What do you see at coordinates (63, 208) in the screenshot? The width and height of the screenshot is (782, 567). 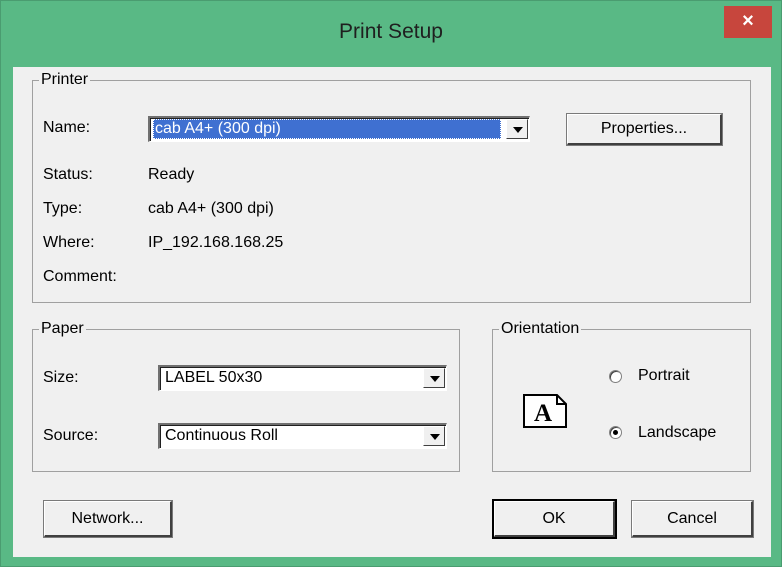 I see `type-label: Type:` at bounding box center [63, 208].